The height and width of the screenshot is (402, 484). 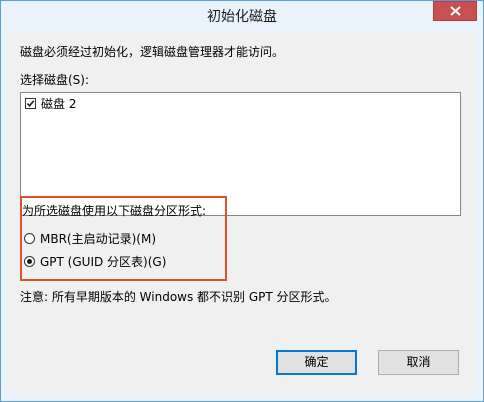 I want to click on disk-checkbox, so click(x=30, y=103).